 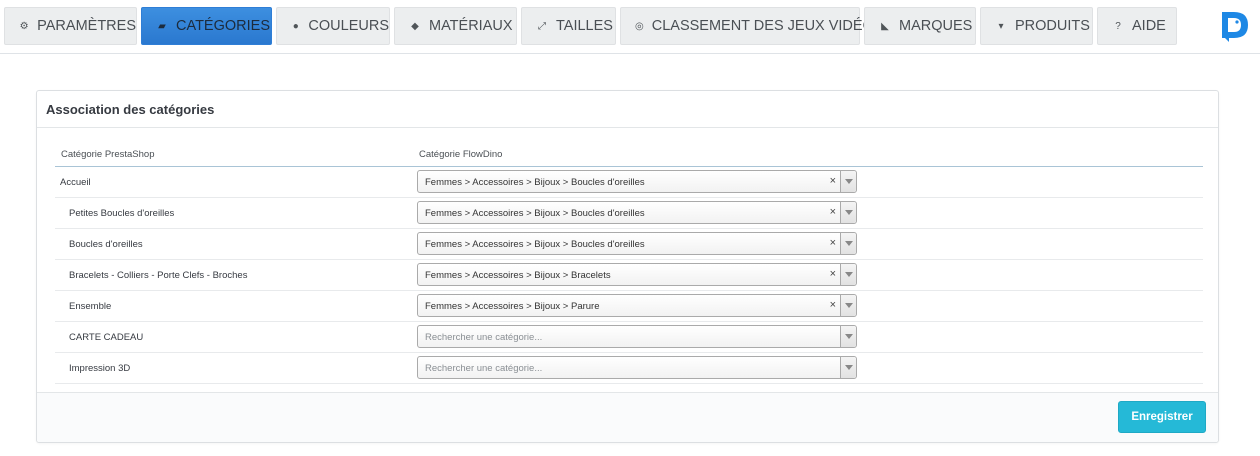 What do you see at coordinates (542, 26) in the screenshot?
I see `expand-icon: ⤢` at bounding box center [542, 26].